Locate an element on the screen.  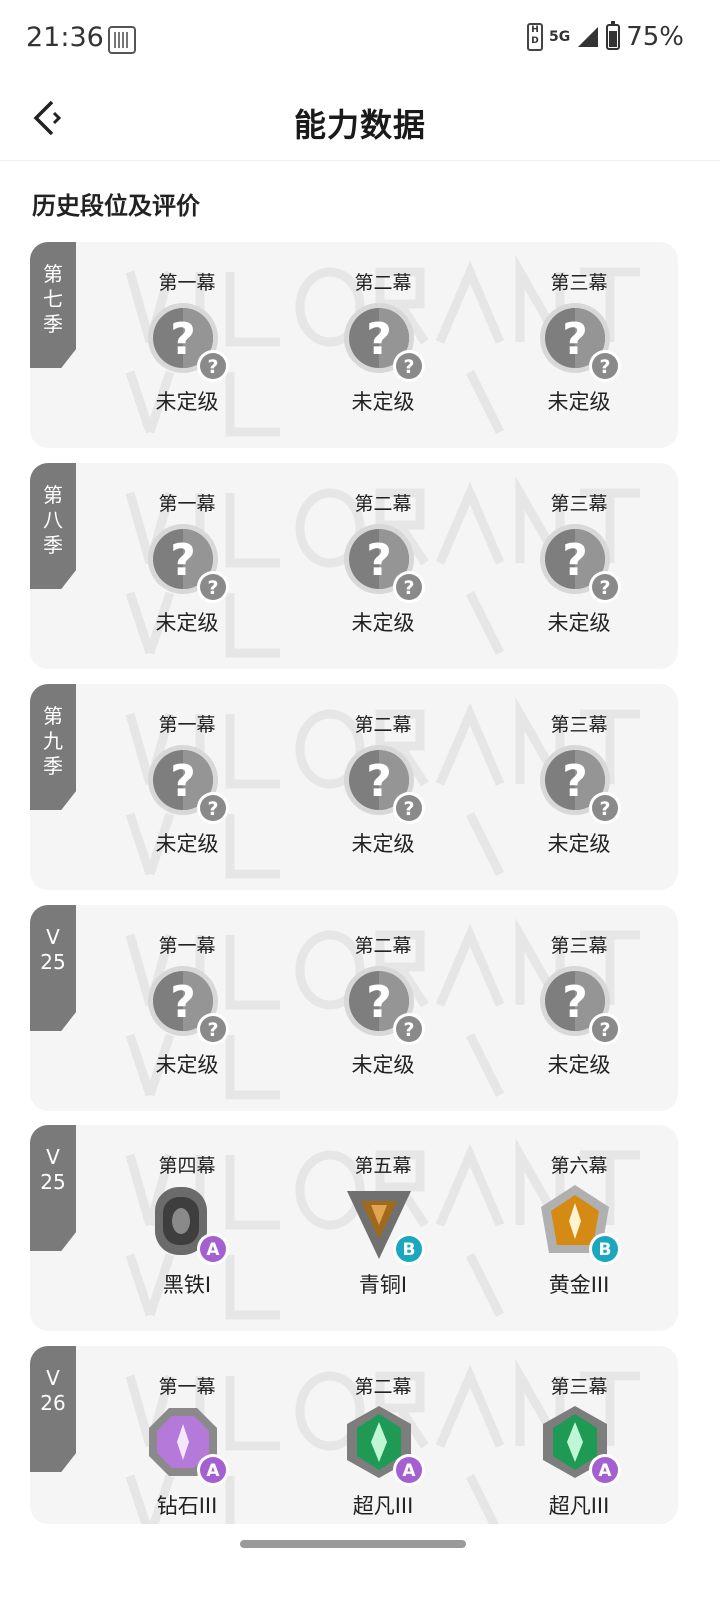
act-item: 第五幕 B 青铜I is located at coordinates (383, 1226).